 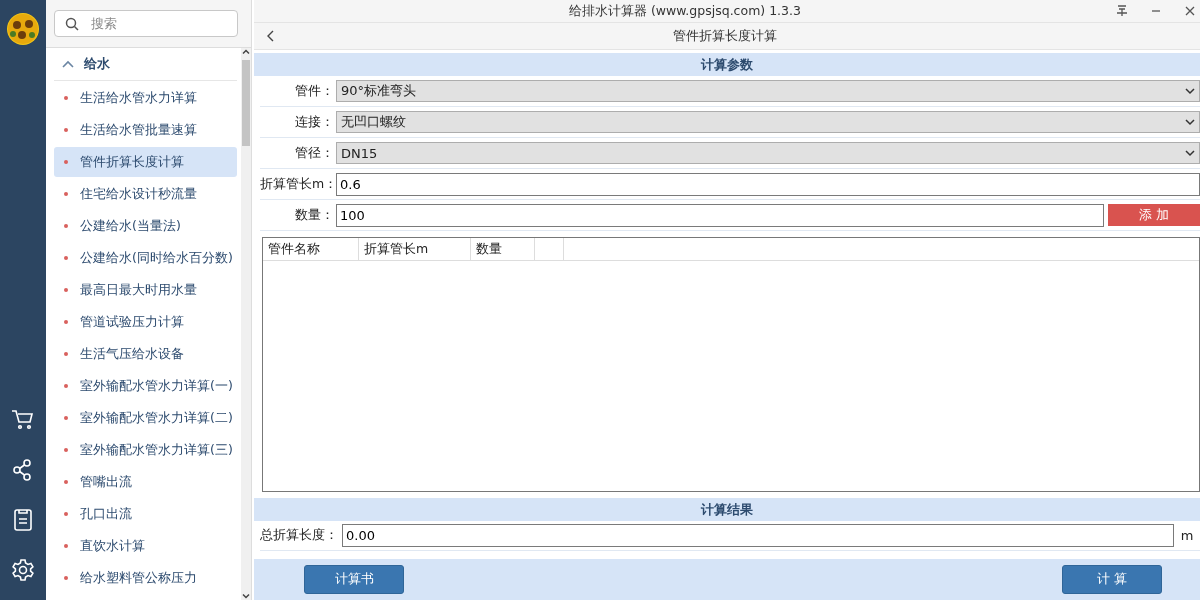 What do you see at coordinates (145, 194) in the screenshot?
I see `sidebar-item: 住宅给水设计秒流量` at bounding box center [145, 194].